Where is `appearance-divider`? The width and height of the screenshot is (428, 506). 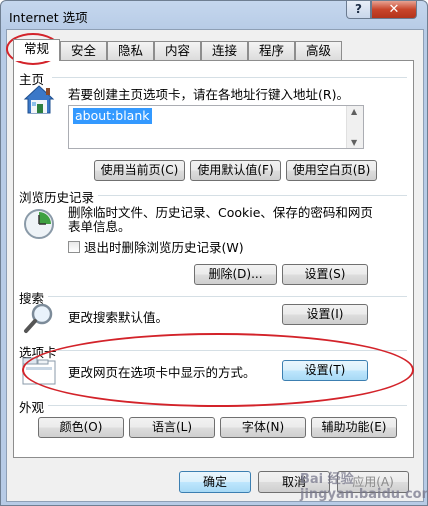
appearance-divider is located at coordinates (227, 405).